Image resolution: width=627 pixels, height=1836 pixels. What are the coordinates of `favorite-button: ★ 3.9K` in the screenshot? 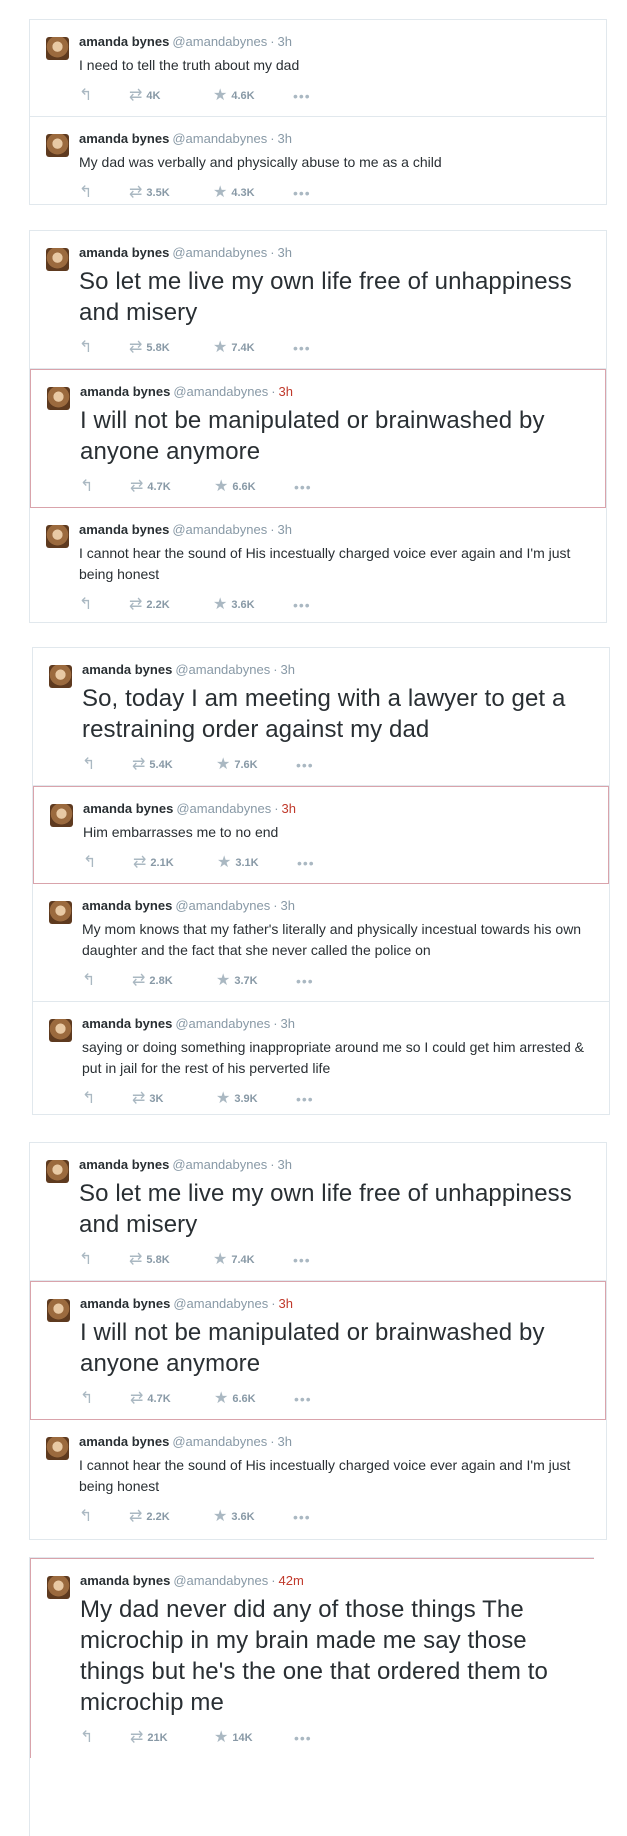 It's located at (256, 1099).